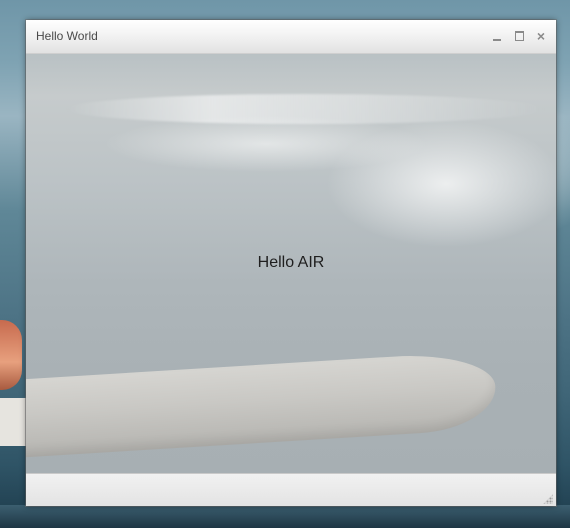 The image size is (570, 528). I want to click on hello-label: Hello AIR, so click(291, 262).